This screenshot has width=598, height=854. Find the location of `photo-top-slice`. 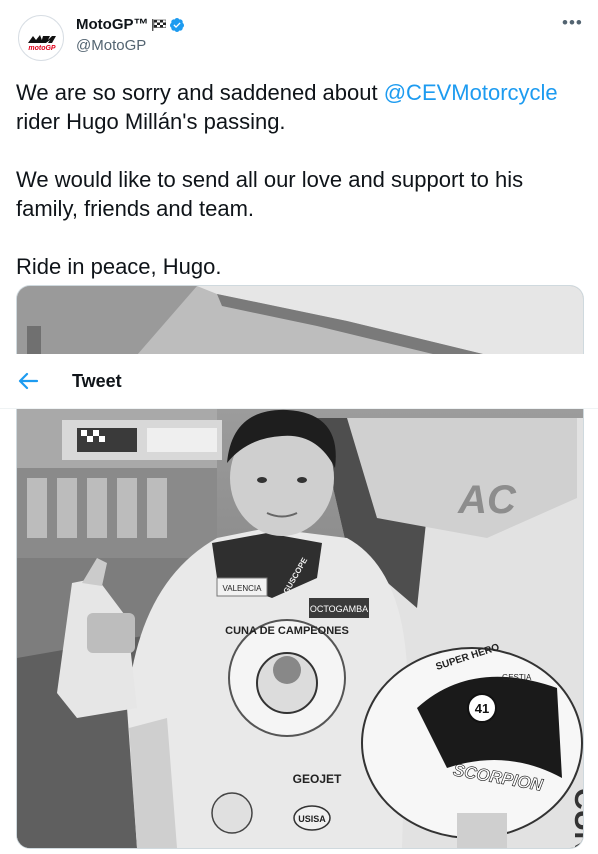

photo-top-slice is located at coordinates (300, 320).